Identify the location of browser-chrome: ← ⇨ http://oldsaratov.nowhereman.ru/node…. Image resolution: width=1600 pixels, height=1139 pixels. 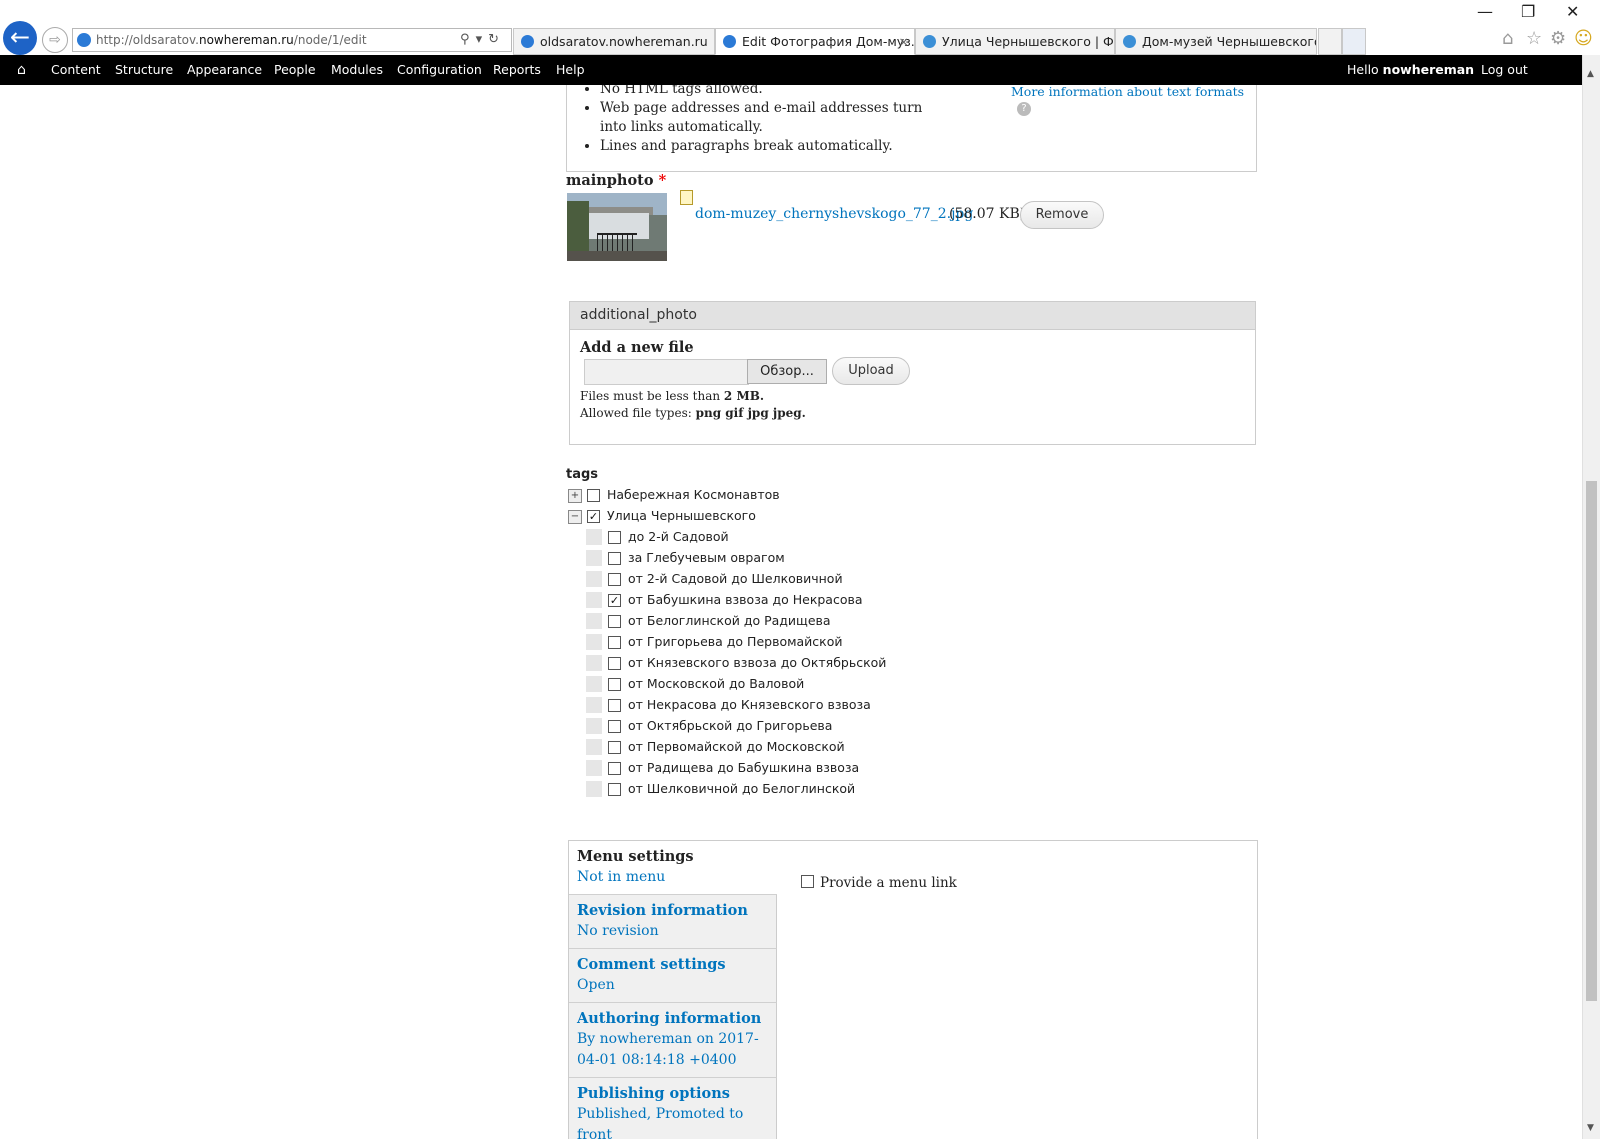
(800, 28).